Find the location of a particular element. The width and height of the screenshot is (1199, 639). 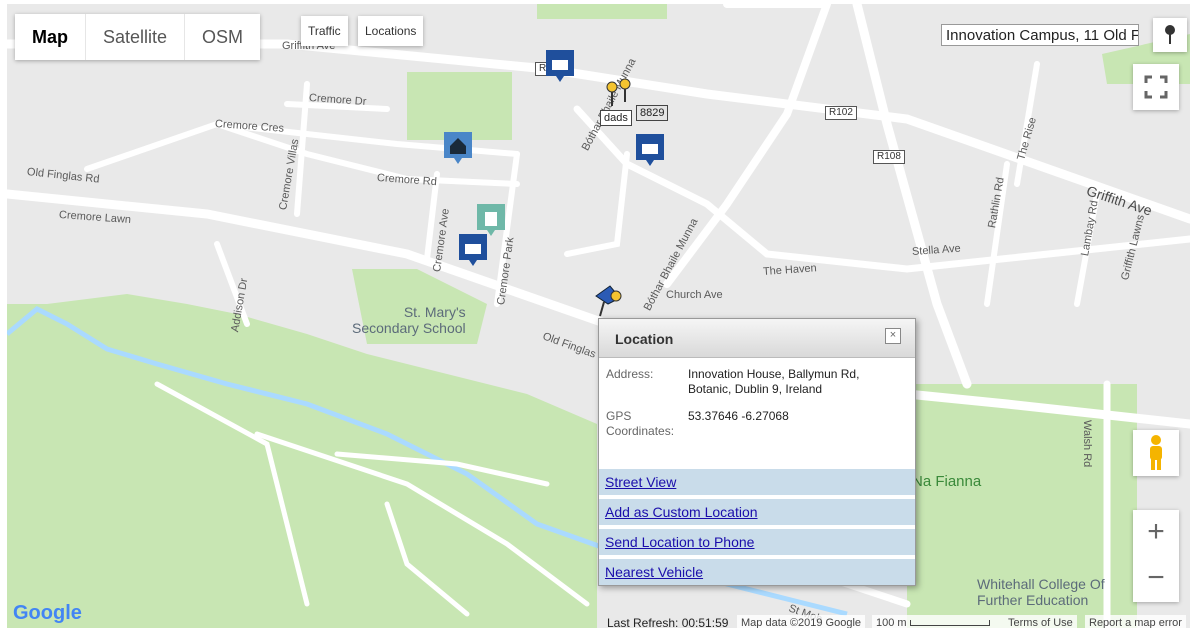

zoom-out-button: − is located at coordinates (1156, 579).